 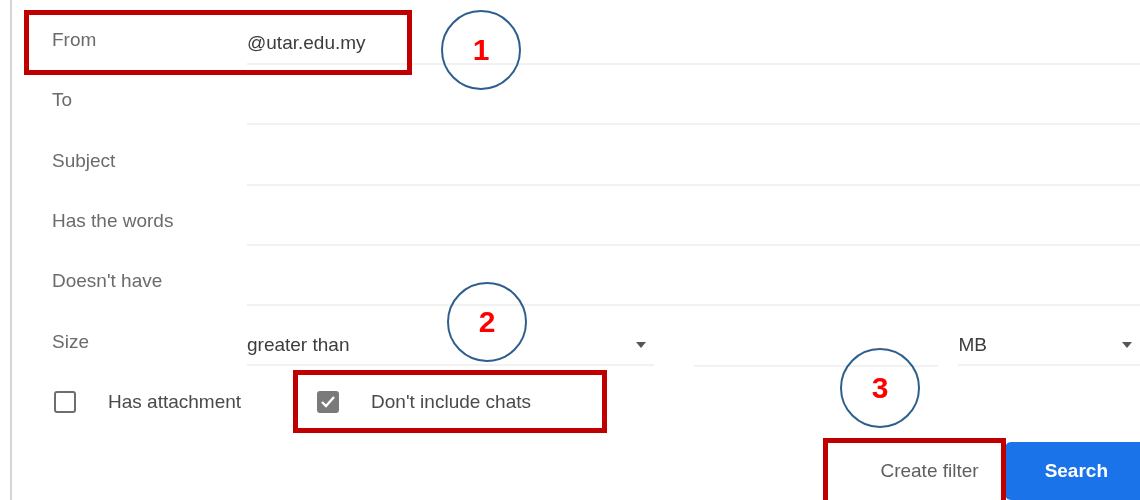 What do you see at coordinates (84, 160) in the screenshot?
I see `field-label: Subject` at bounding box center [84, 160].